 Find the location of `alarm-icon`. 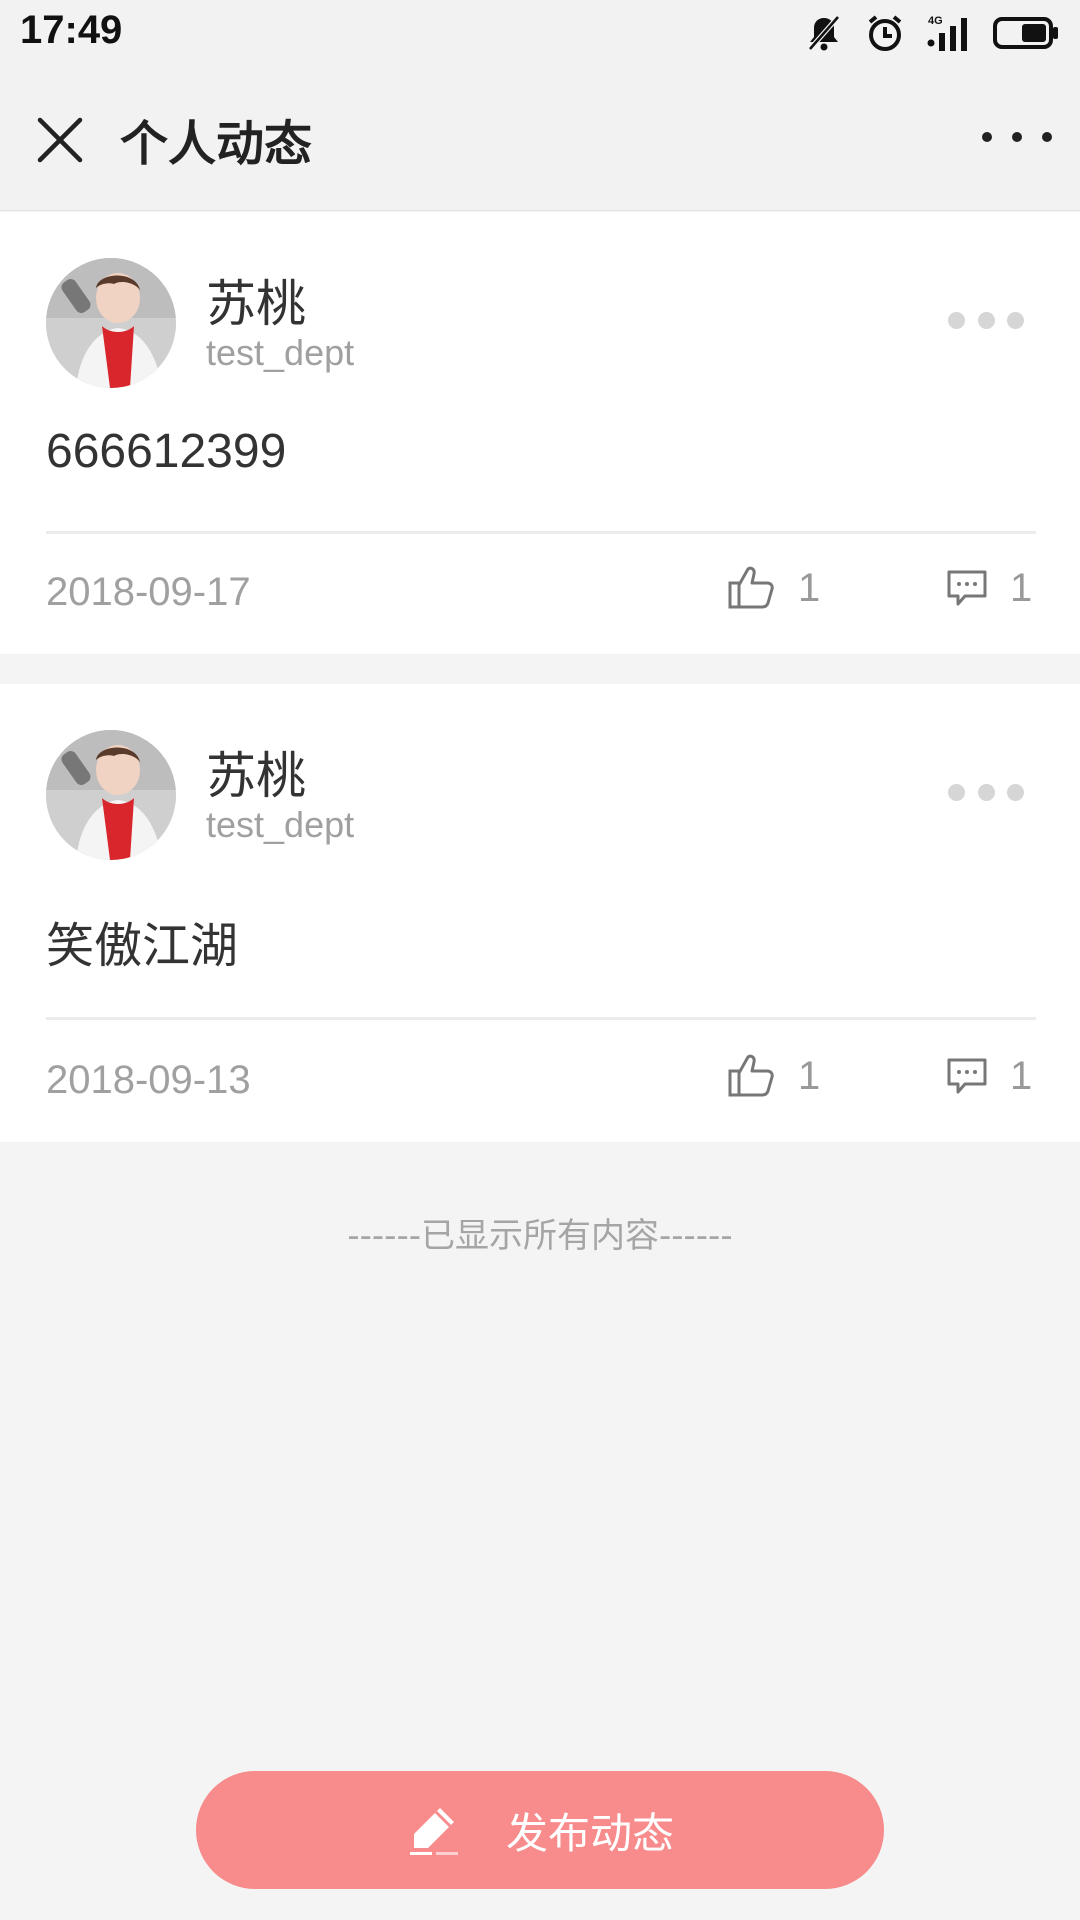

alarm-icon is located at coordinates (885, 33).